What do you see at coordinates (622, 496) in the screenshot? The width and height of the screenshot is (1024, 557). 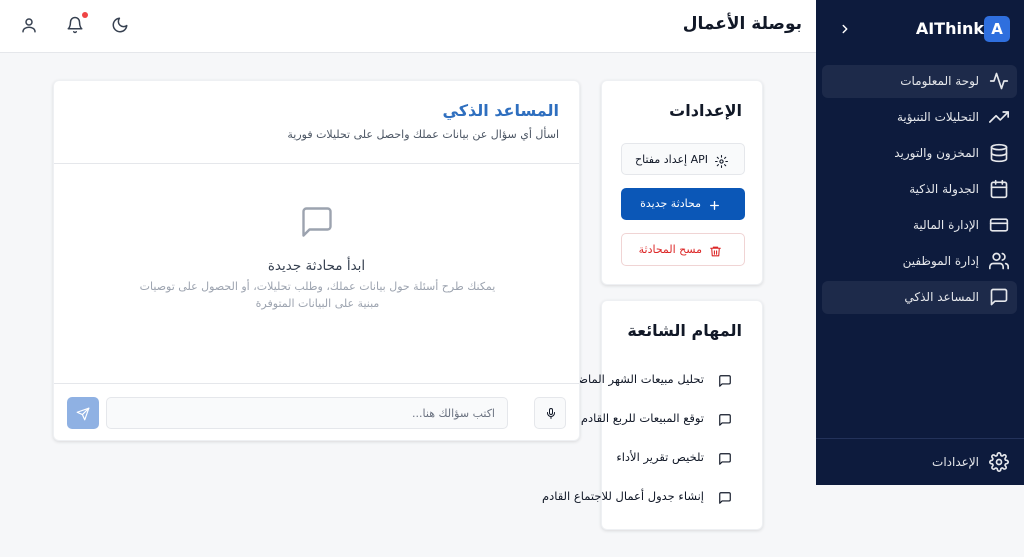 I see `task-label: إنشاء جدول أعمال للاجتماع القادم` at bounding box center [622, 496].